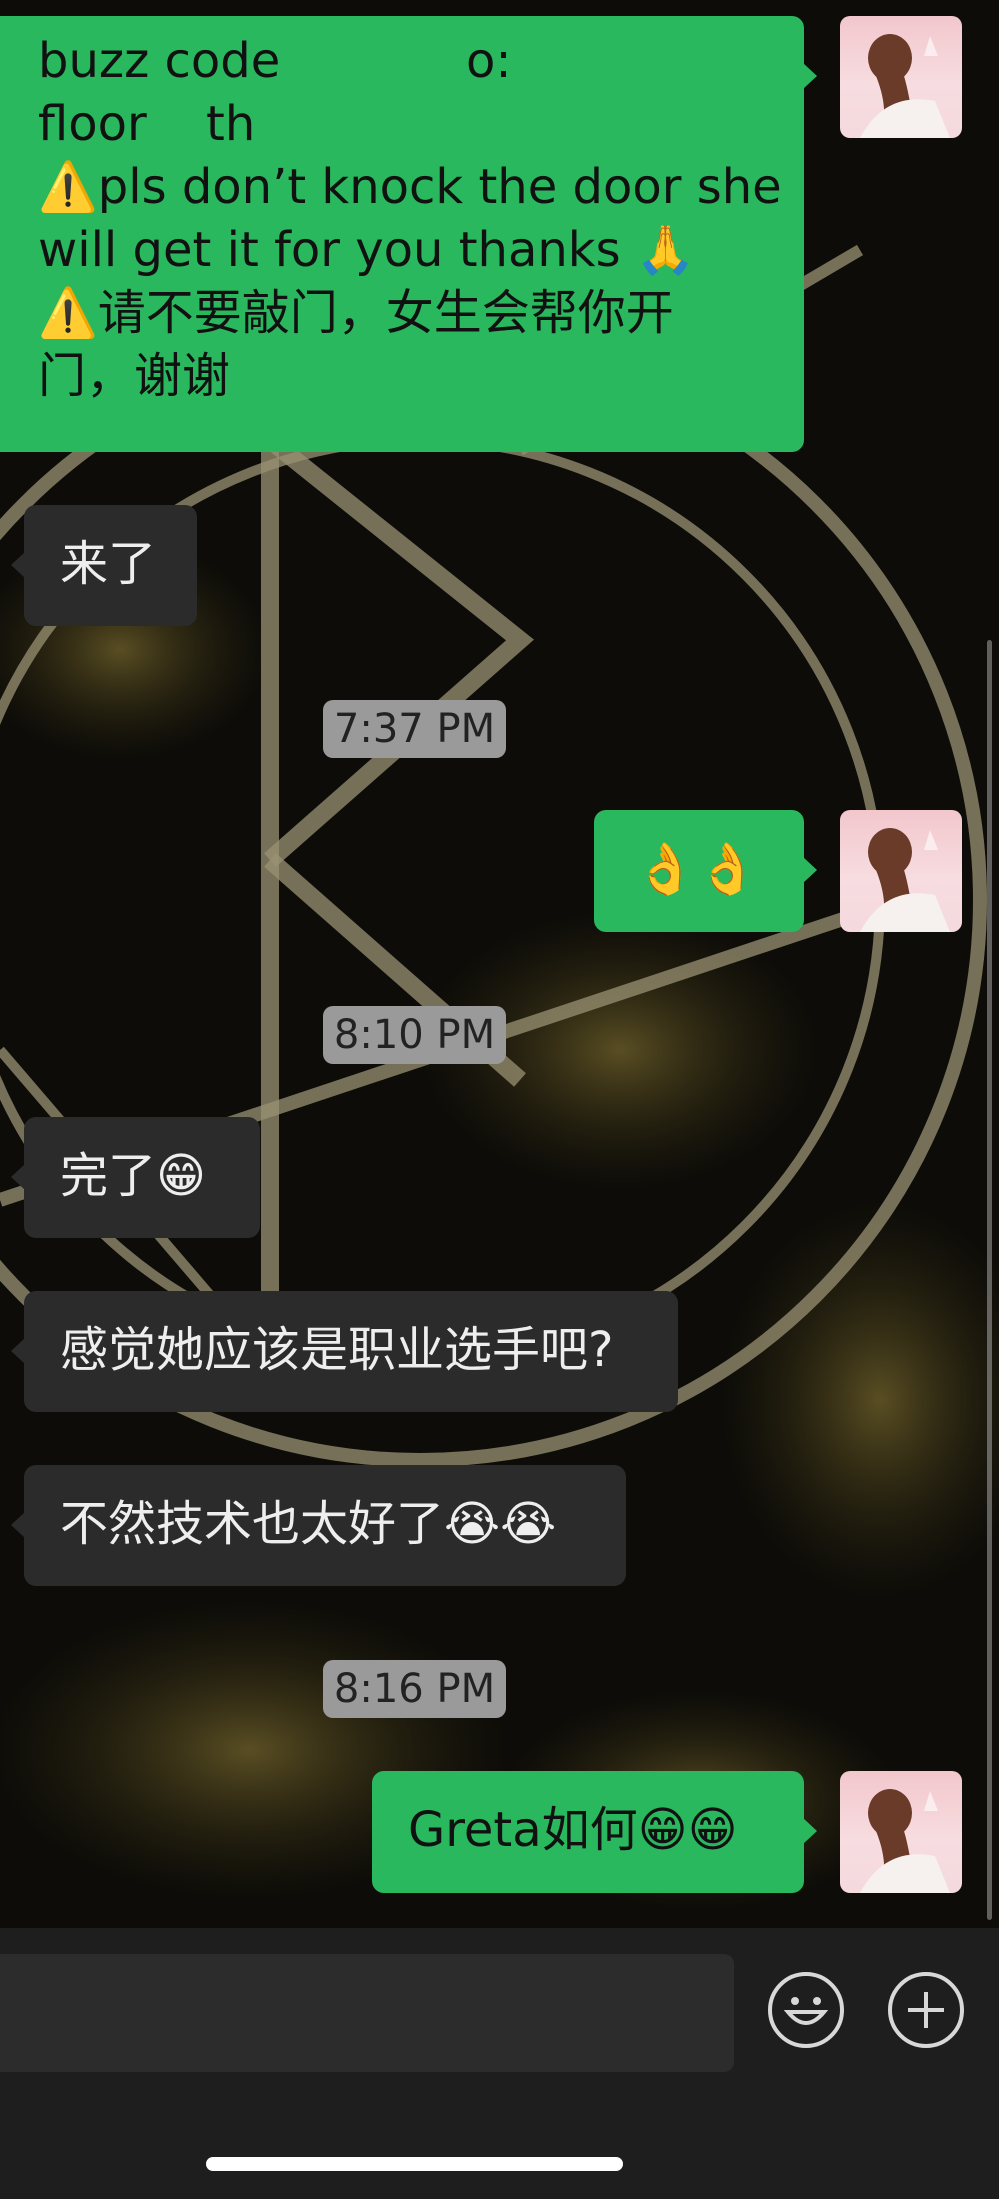 The width and height of the screenshot is (999, 2199). Describe the element at coordinates (135, 1177) in the screenshot. I see `message-bubble-incoming: 完了😁` at that location.